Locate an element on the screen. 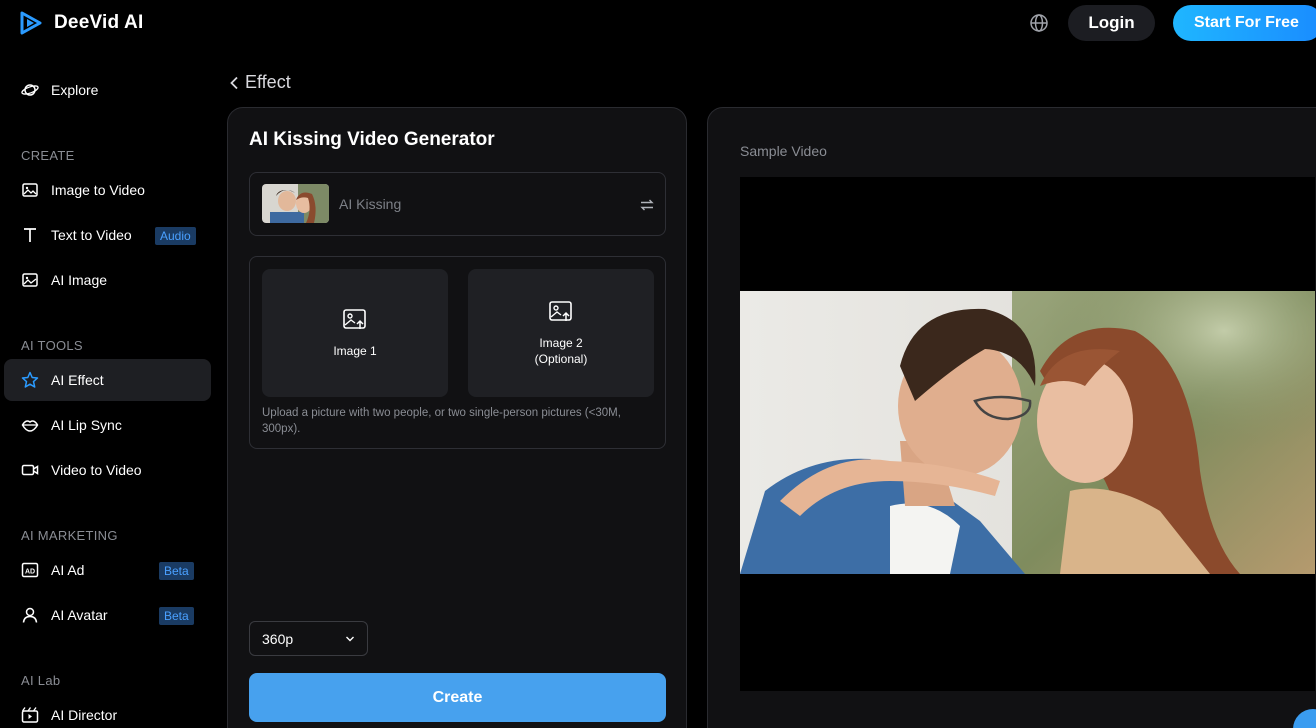 The image size is (1316, 728). brand-logo: DeeVid AI is located at coordinates (80, 23).